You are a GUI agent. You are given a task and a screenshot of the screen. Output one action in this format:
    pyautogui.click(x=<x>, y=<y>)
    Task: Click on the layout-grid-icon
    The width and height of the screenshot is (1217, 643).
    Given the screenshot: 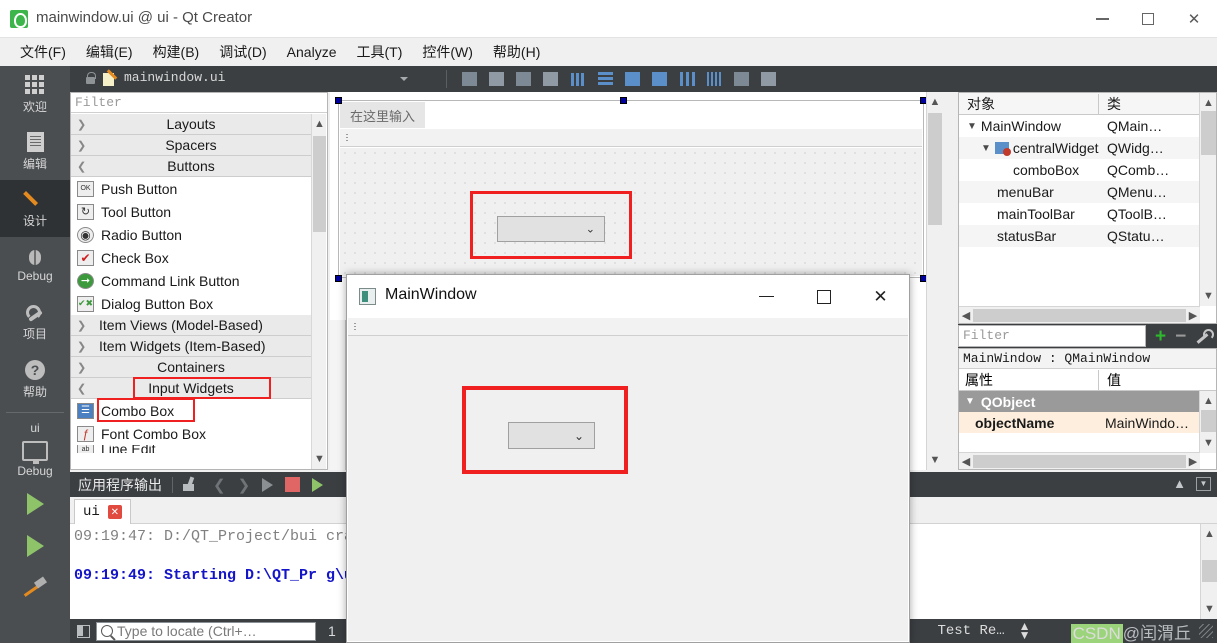 What is the action you would take?
    pyautogui.click(x=714, y=79)
    